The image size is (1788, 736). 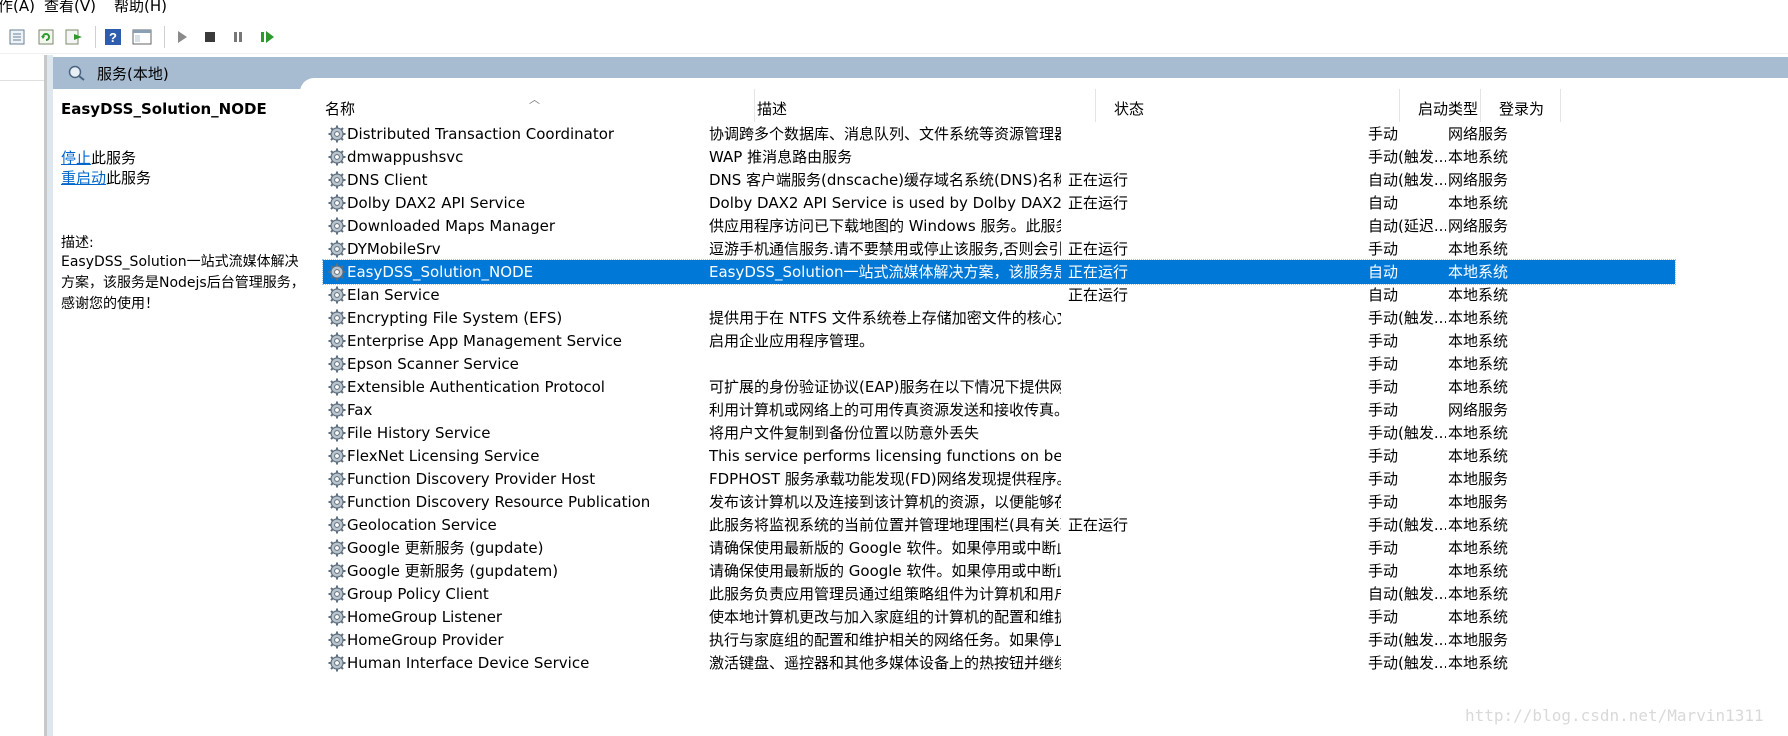 What do you see at coordinates (360, 410) in the screenshot?
I see `service-name-cell: Fax` at bounding box center [360, 410].